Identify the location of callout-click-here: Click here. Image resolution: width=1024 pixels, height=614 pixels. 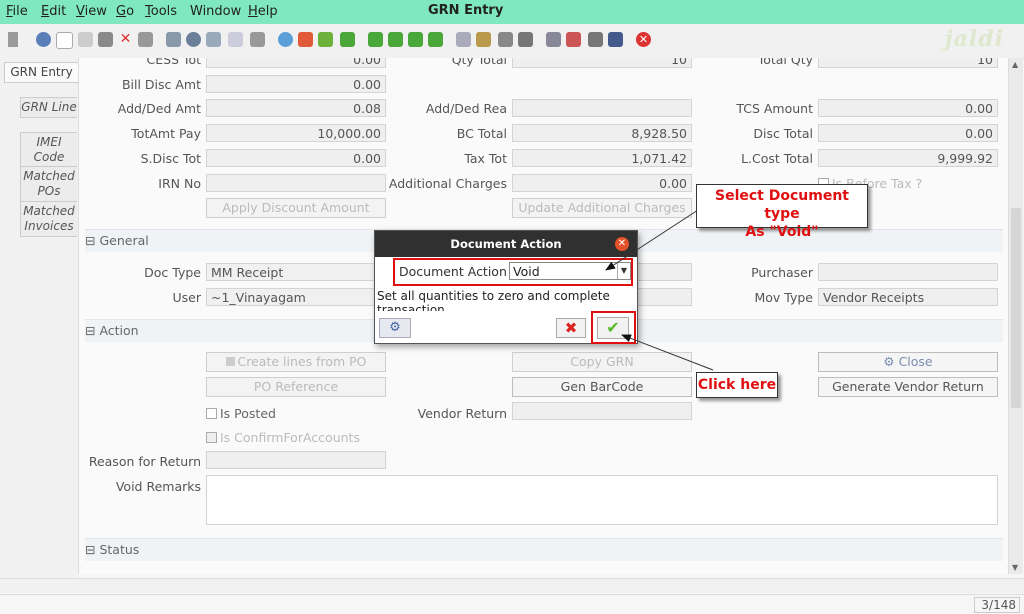
(737, 385).